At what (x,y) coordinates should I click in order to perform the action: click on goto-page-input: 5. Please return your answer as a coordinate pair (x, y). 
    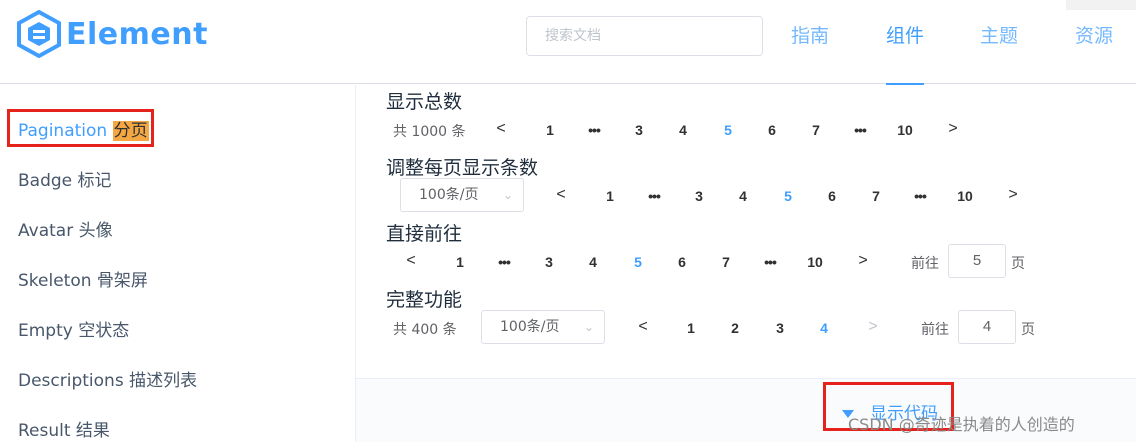
    Looking at the image, I should click on (977, 261).